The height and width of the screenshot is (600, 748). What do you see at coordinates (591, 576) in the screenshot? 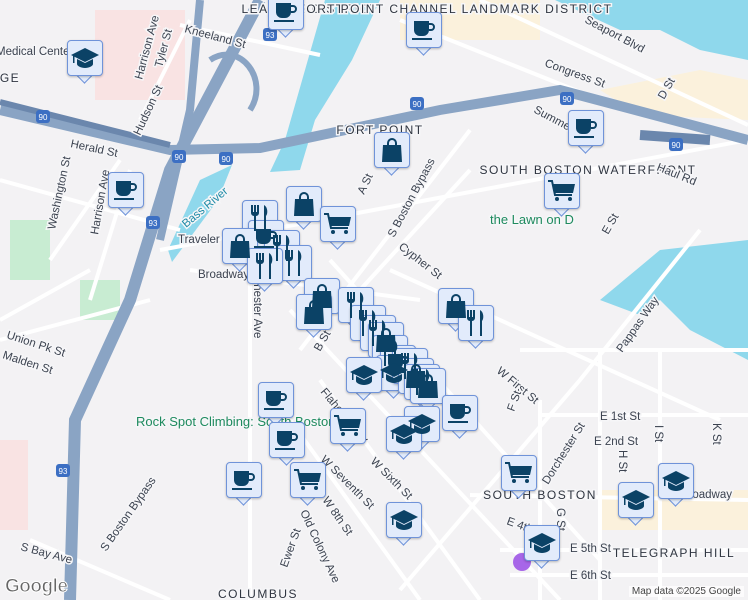
I see `street-label: E 6th St` at bounding box center [591, 576].